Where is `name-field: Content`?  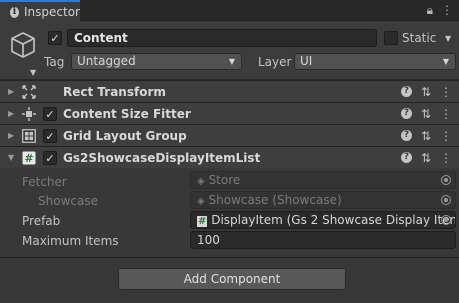
name-field: Content is located at coordinates (222, 38).